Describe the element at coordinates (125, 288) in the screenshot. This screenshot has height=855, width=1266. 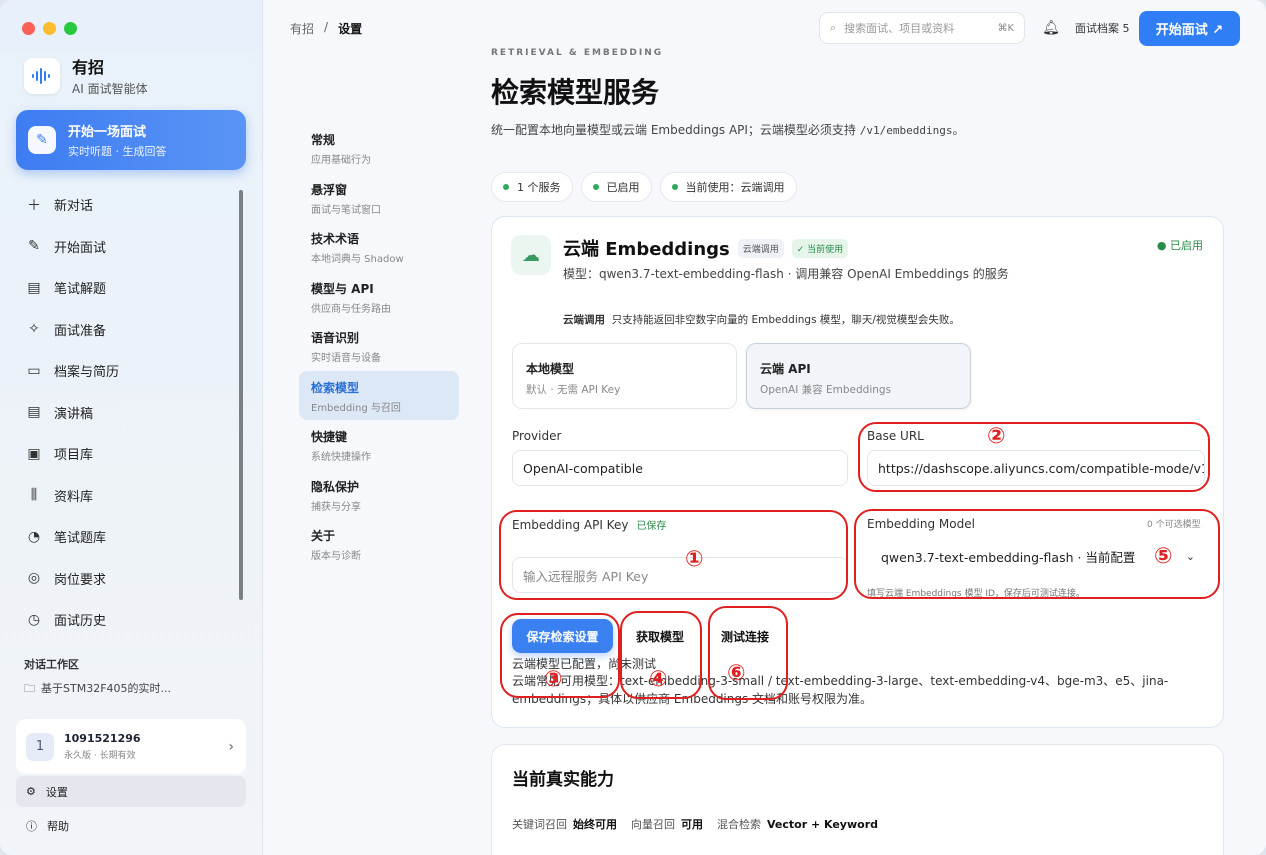
I see `sidebar-item-written-test: ▤ 笔试解题` at that location.